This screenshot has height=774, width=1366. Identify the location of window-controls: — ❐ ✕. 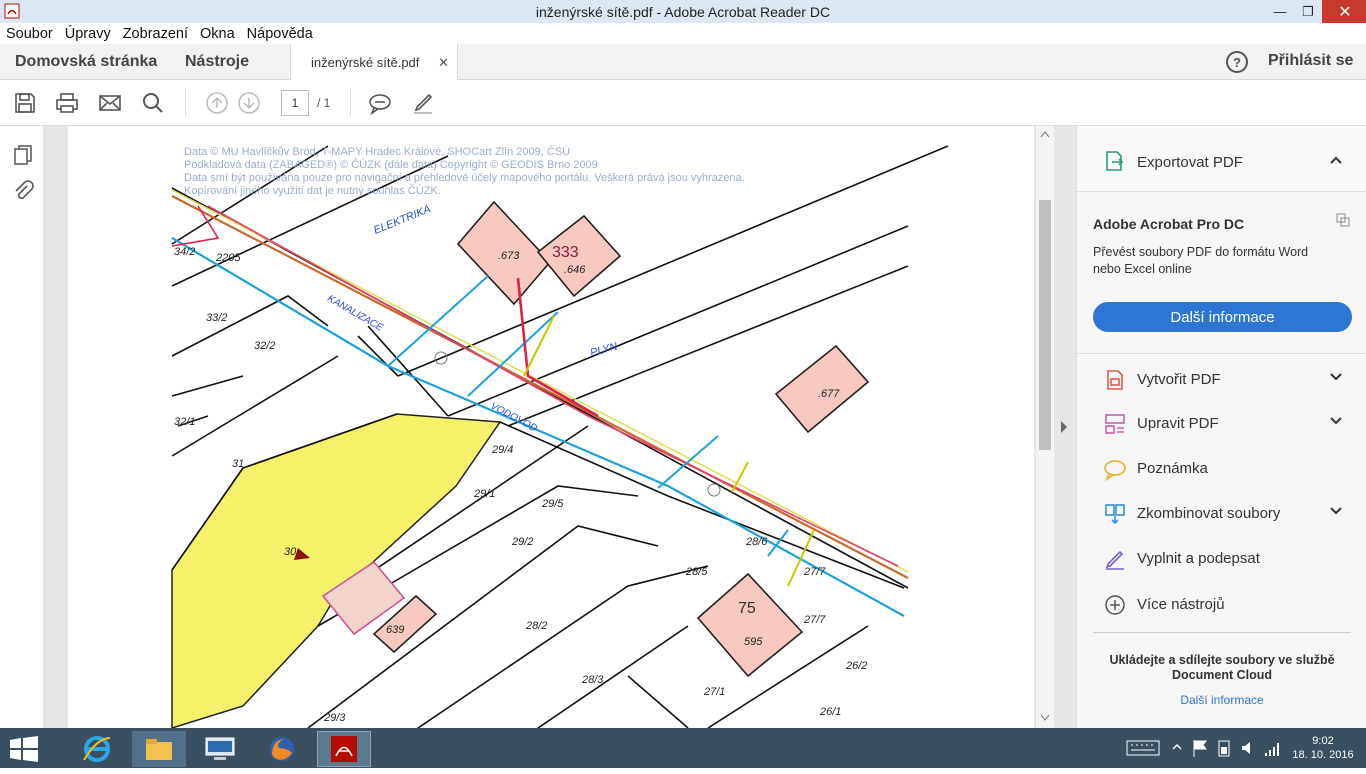
(1316, 11).